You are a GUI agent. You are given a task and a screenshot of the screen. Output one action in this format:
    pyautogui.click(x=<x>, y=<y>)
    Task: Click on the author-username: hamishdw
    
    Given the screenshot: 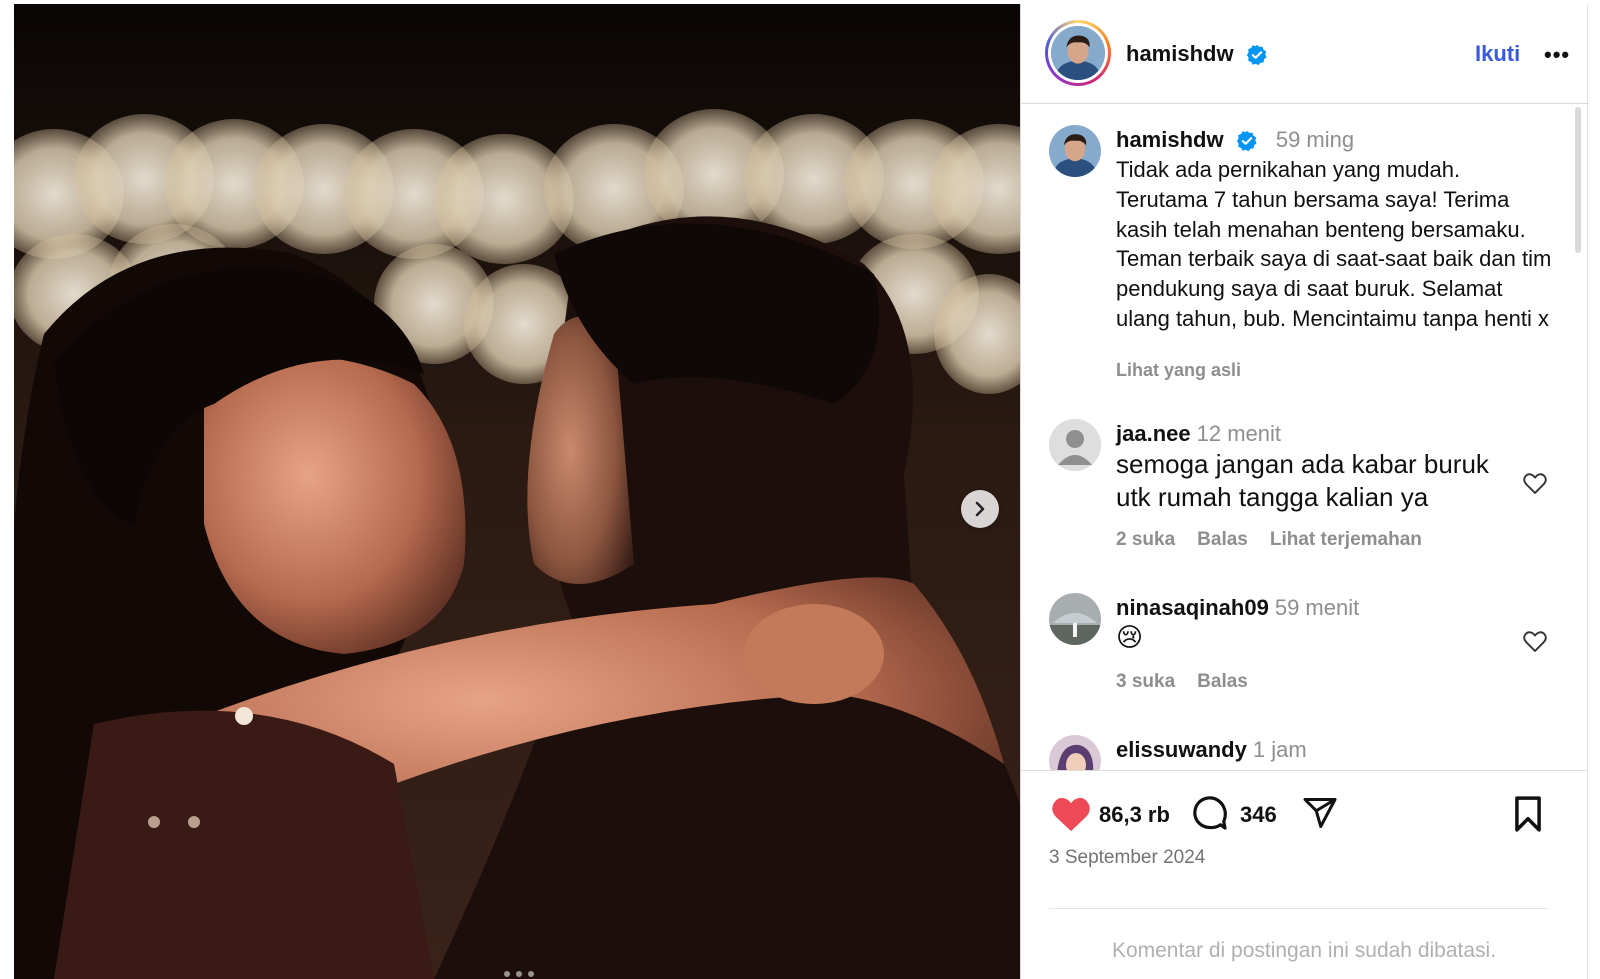 What is the action you would take?
    pyautogui.click(x=1197, y=54)
    